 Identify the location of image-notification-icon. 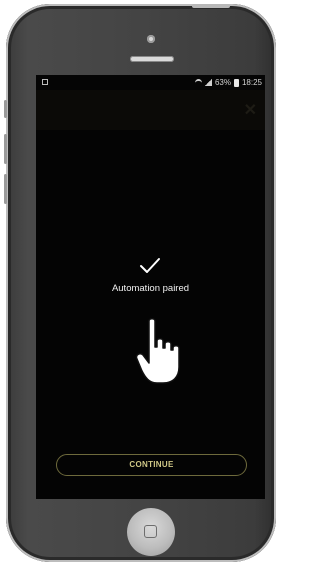
(45, 82).